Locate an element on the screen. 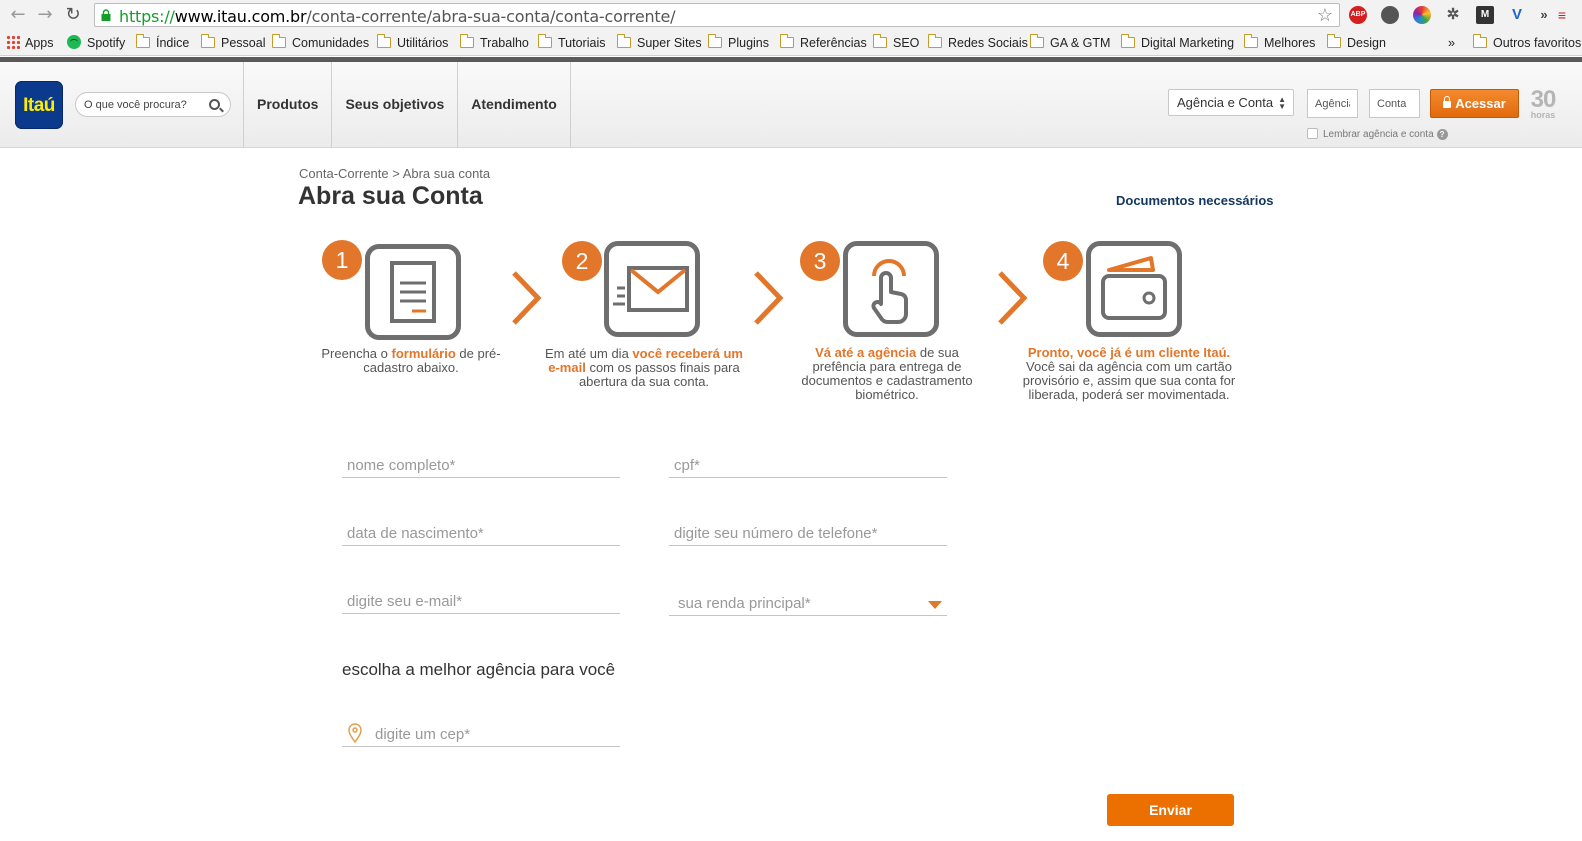  email-input is located at coordinates (481, 601).